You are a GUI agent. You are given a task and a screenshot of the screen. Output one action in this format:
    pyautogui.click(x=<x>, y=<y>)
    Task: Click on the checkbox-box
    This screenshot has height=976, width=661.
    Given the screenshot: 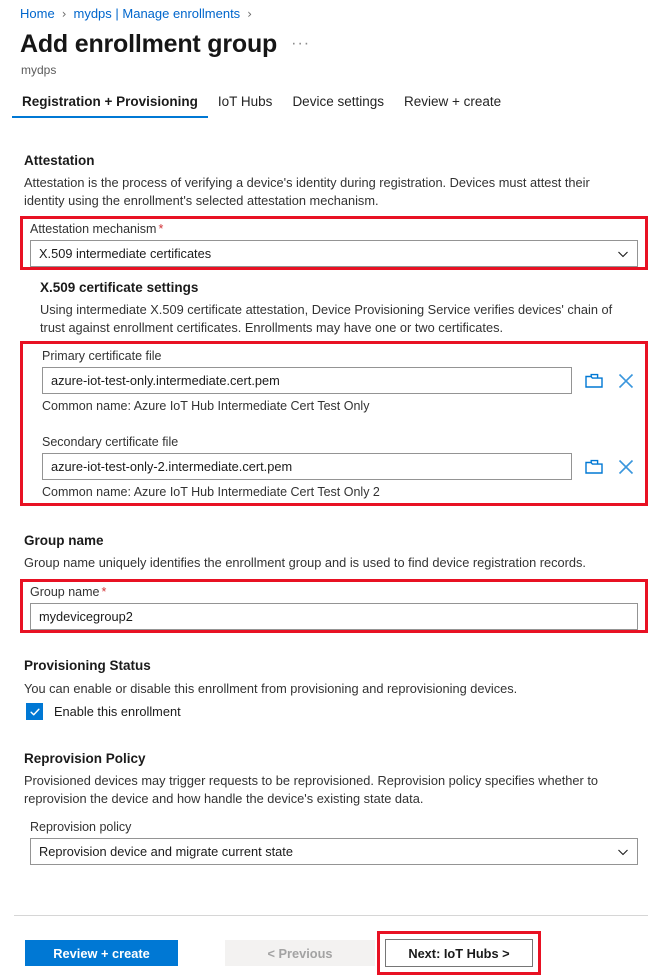 What is the action you would take?
    pyautogui.click(x=34, y=711)
    